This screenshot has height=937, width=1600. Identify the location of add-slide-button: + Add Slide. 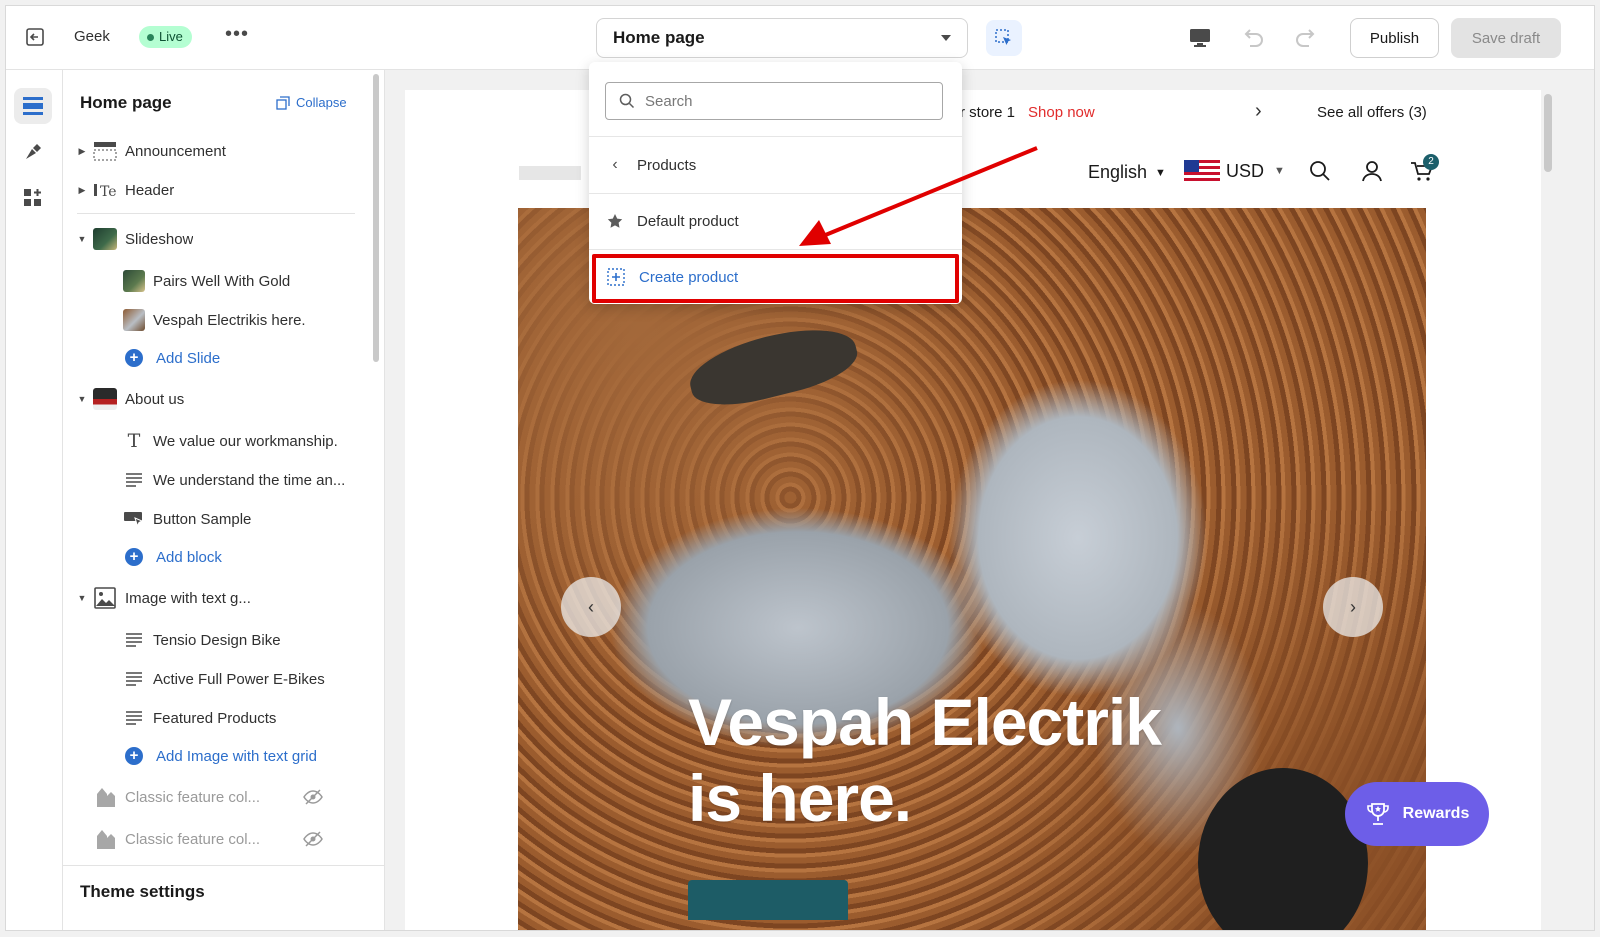
(213, 358).